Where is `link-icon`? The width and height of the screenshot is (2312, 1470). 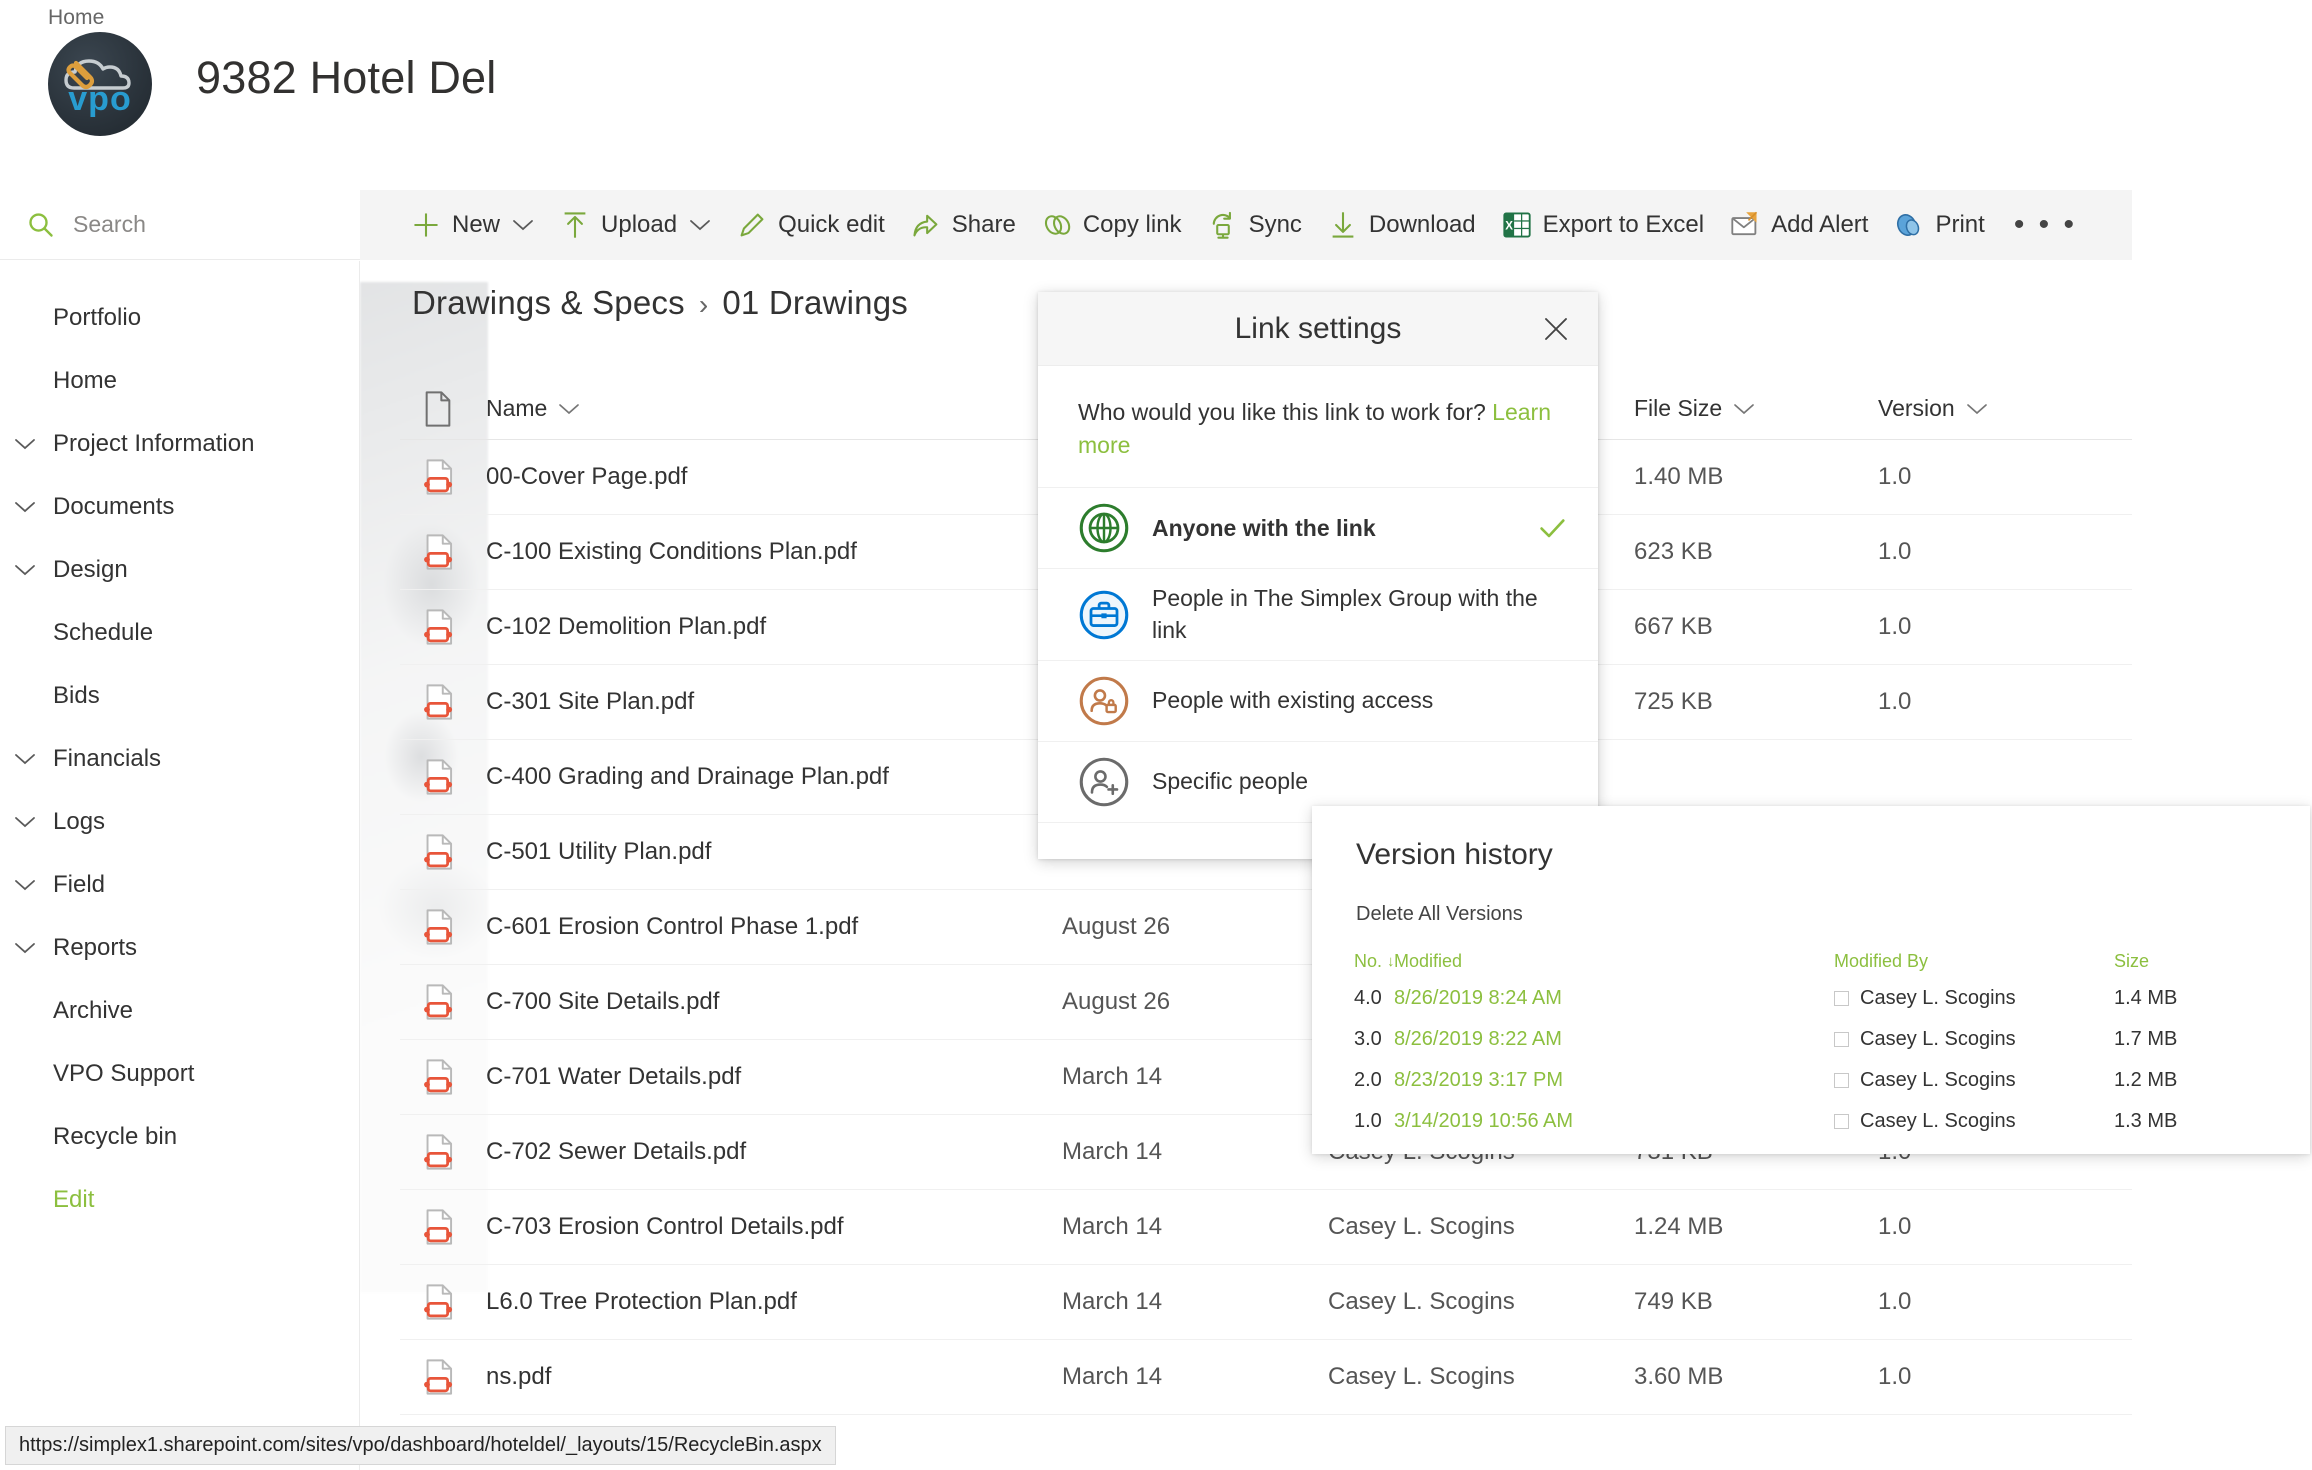 link-icon is located at coordinates (1057, 225).